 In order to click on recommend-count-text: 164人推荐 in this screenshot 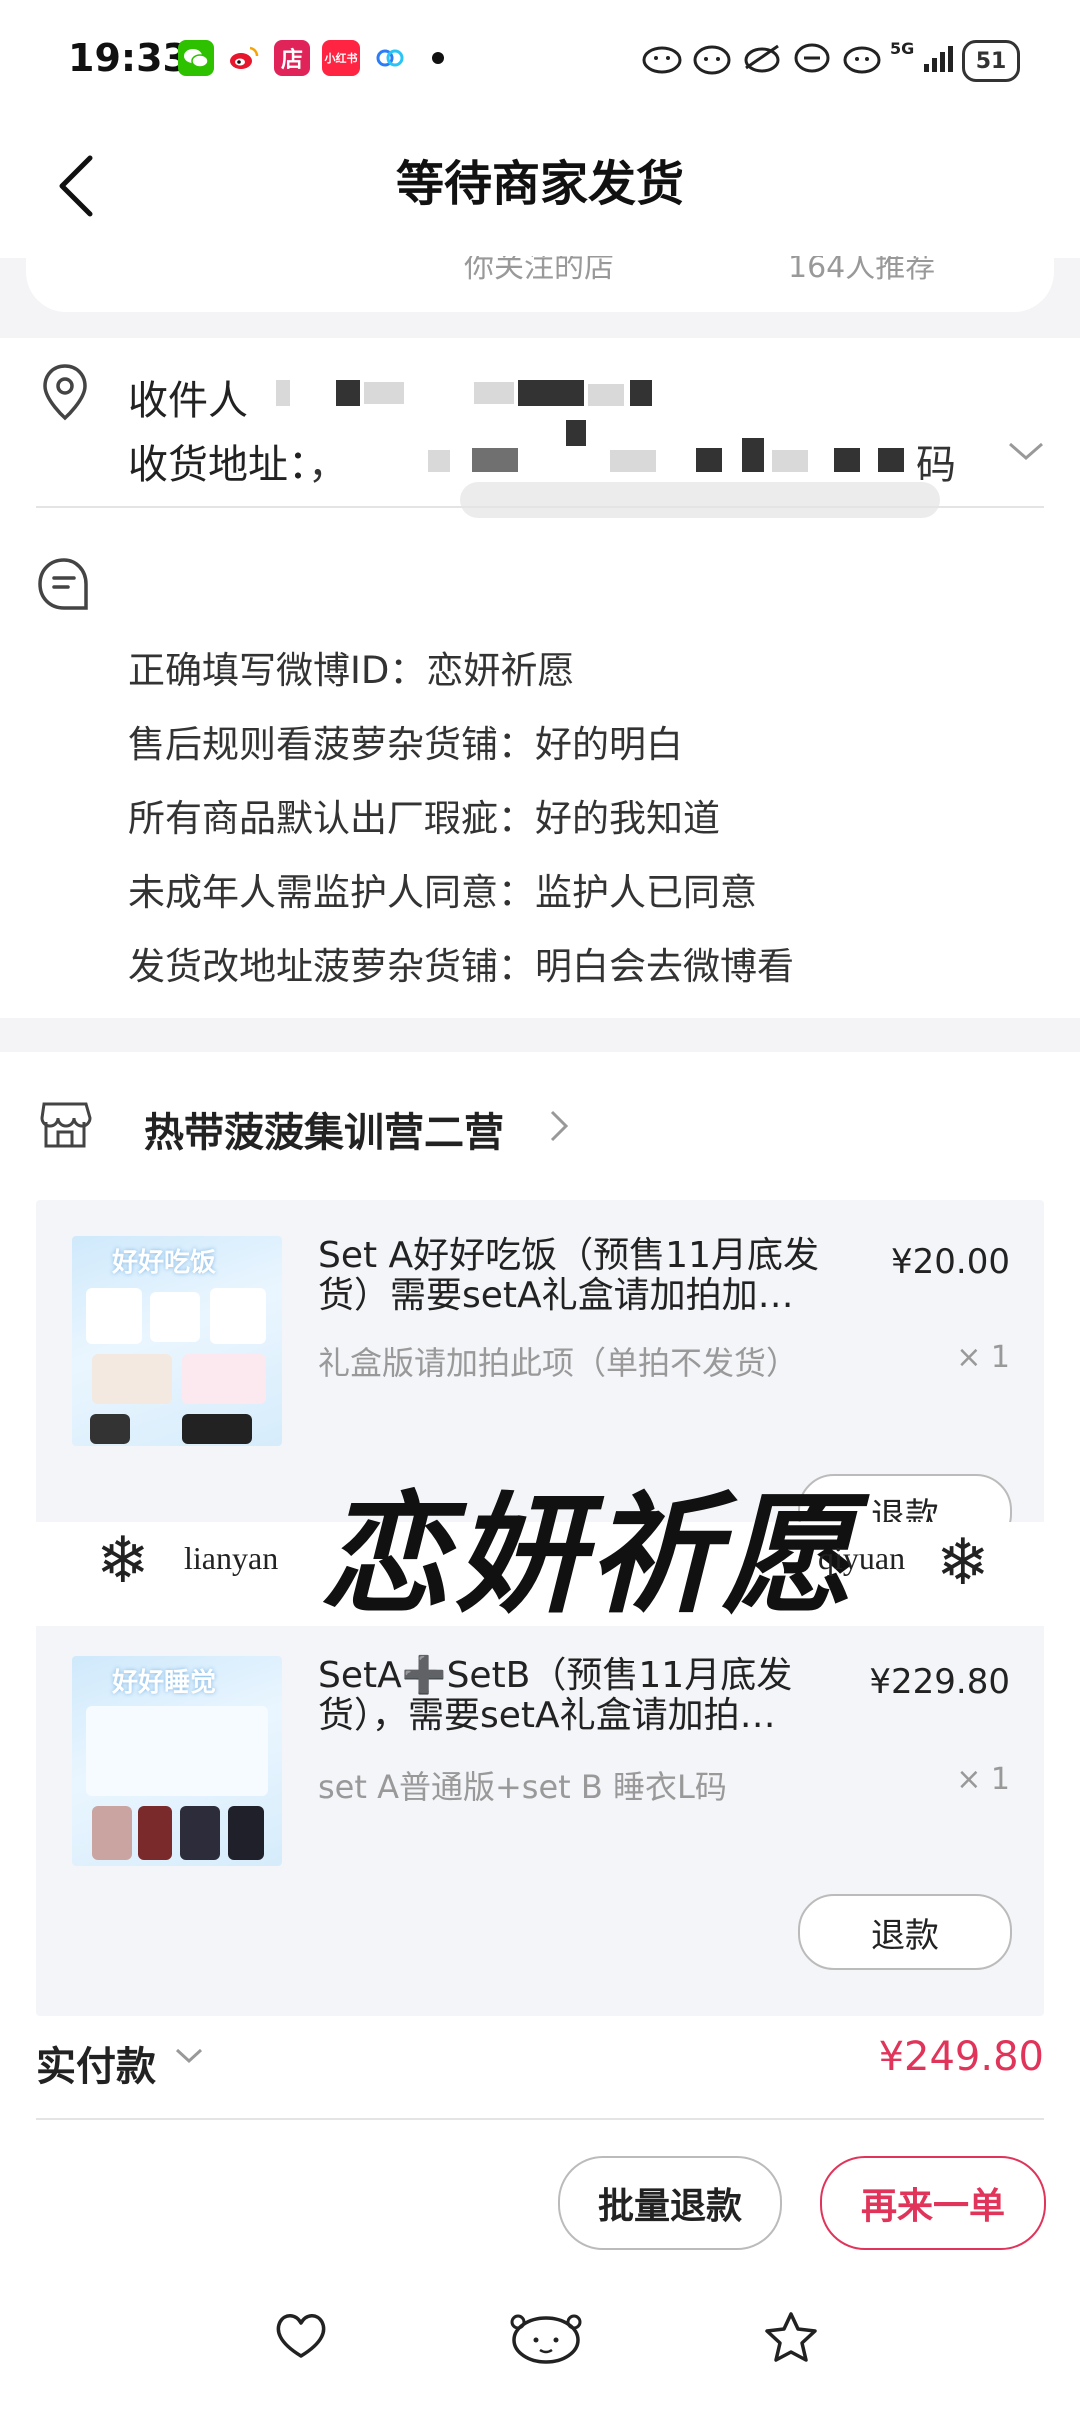, I will do `click(862, 270)`.